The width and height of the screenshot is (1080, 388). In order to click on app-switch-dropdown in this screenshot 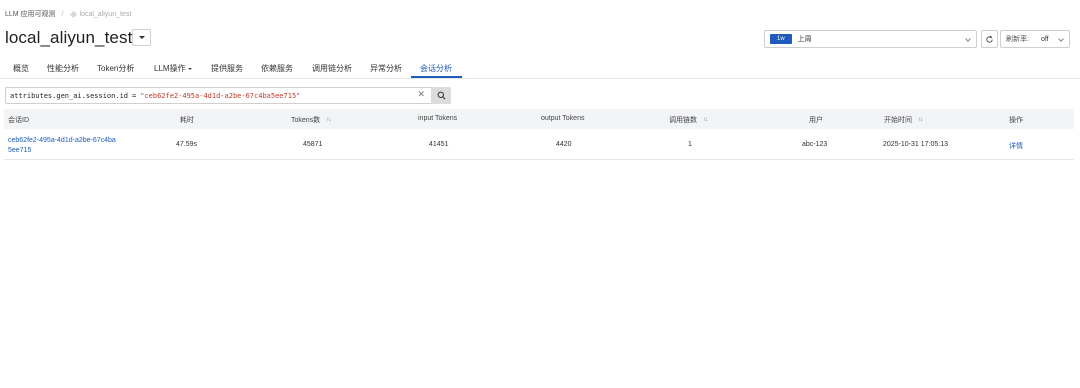, I will do `click(141, 37)`.